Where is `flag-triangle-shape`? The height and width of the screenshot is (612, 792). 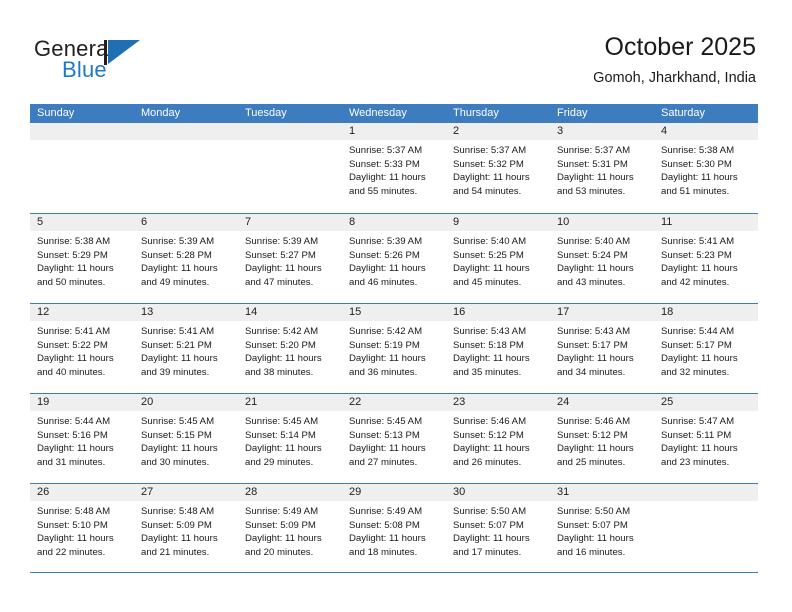
flag-triangle-shape is located at coordinates (124, 52).